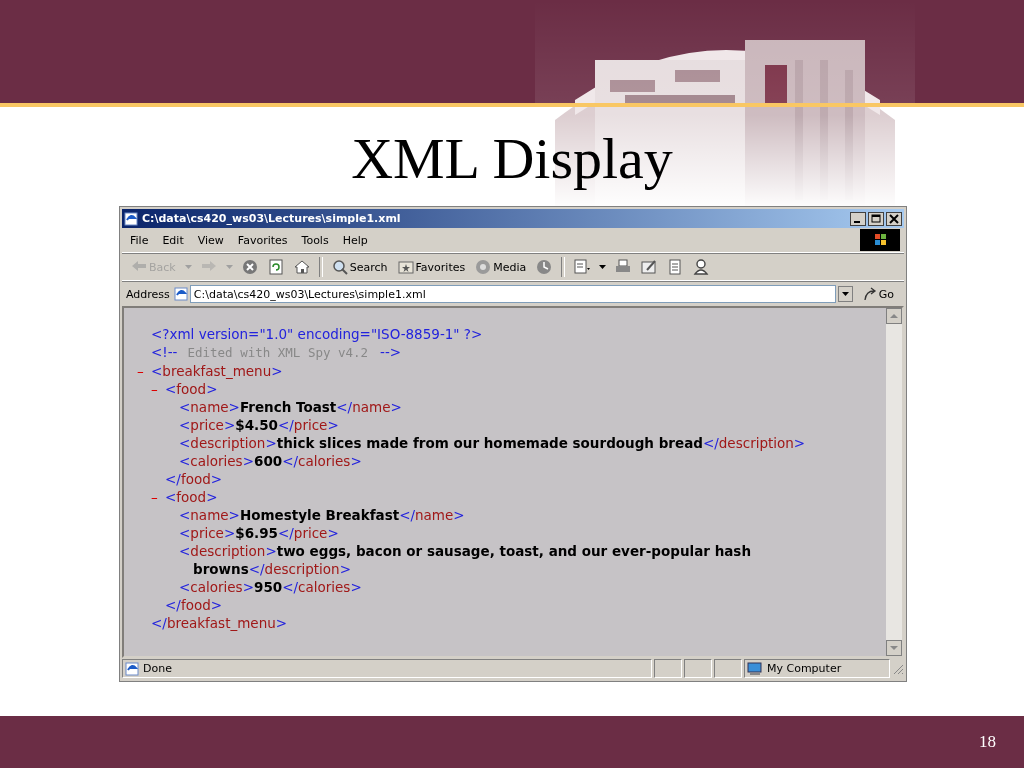 Image resolution: width=1024 pixels, height=768 pixels. Describe the element at coordinates (172, 240) in the screenshot. I see `menu-item: Edit` at that location.